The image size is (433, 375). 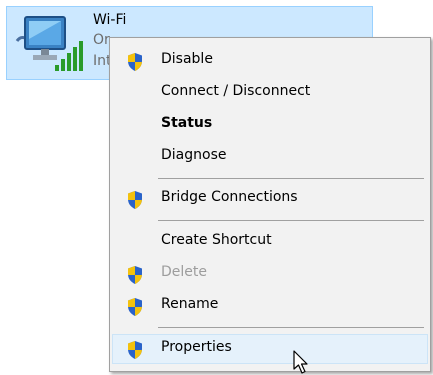 I want to click on menu-item-rename: Rename, so click(x=270, y=306).